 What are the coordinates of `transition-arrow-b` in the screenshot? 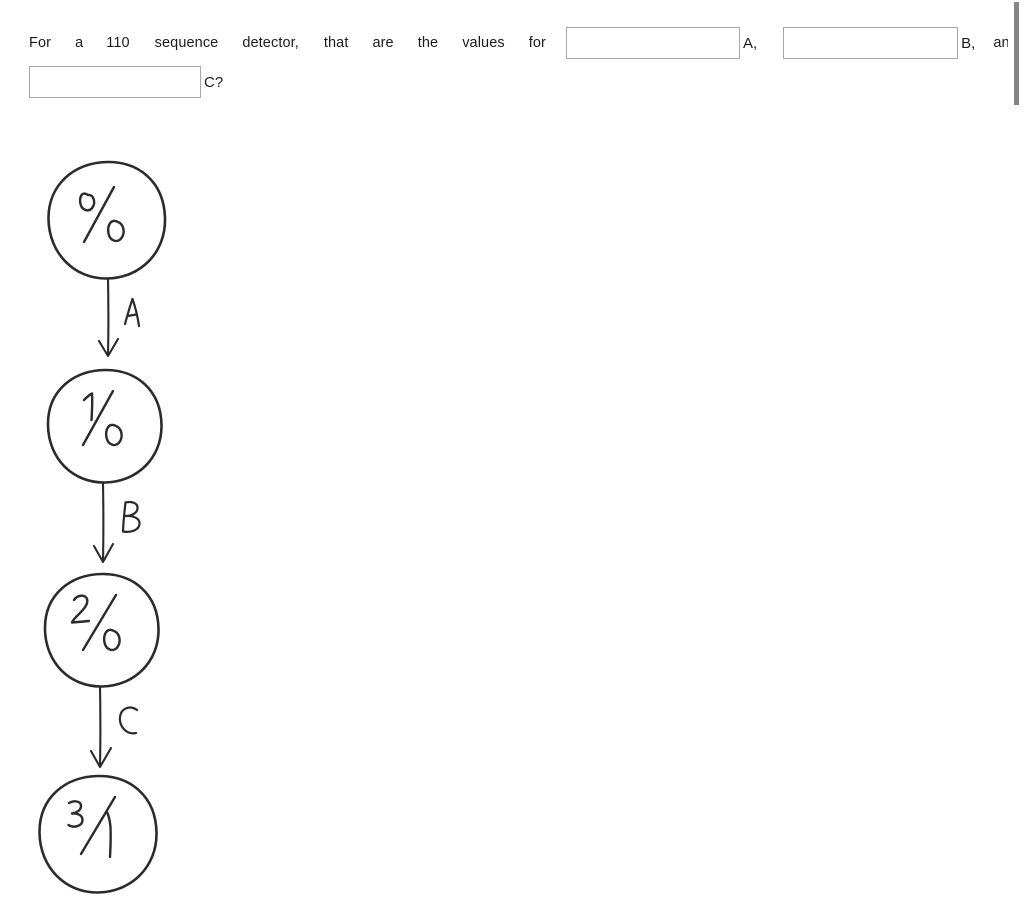 It's located at (103, 522).